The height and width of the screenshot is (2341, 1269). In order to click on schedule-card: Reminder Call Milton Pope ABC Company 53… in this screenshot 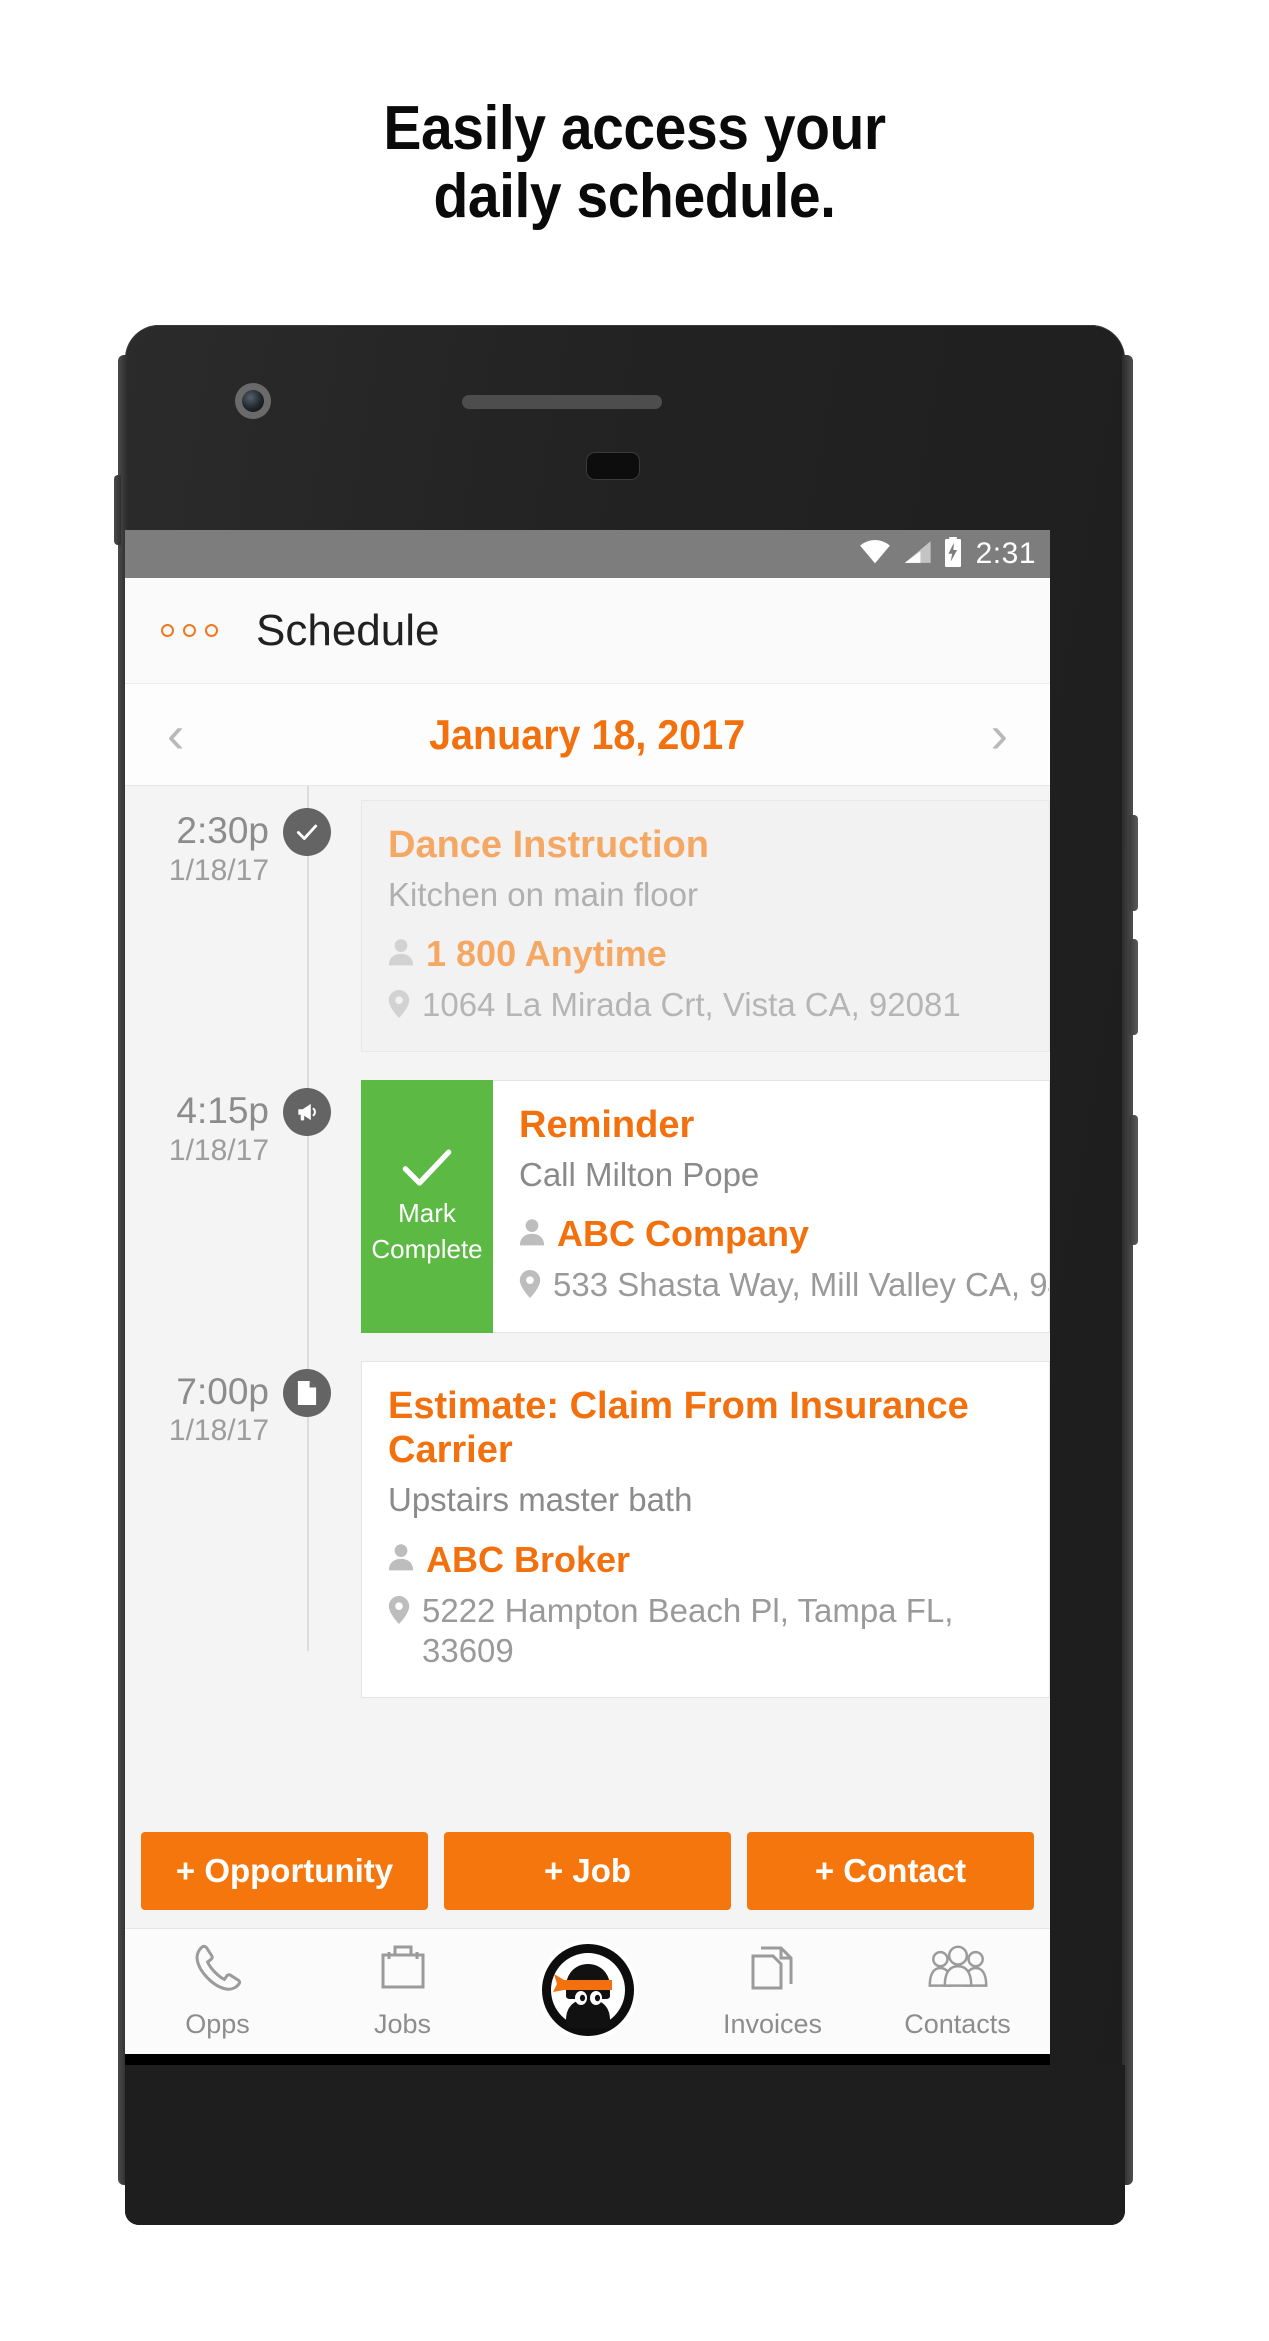, I will do `click(771, 1206)`.